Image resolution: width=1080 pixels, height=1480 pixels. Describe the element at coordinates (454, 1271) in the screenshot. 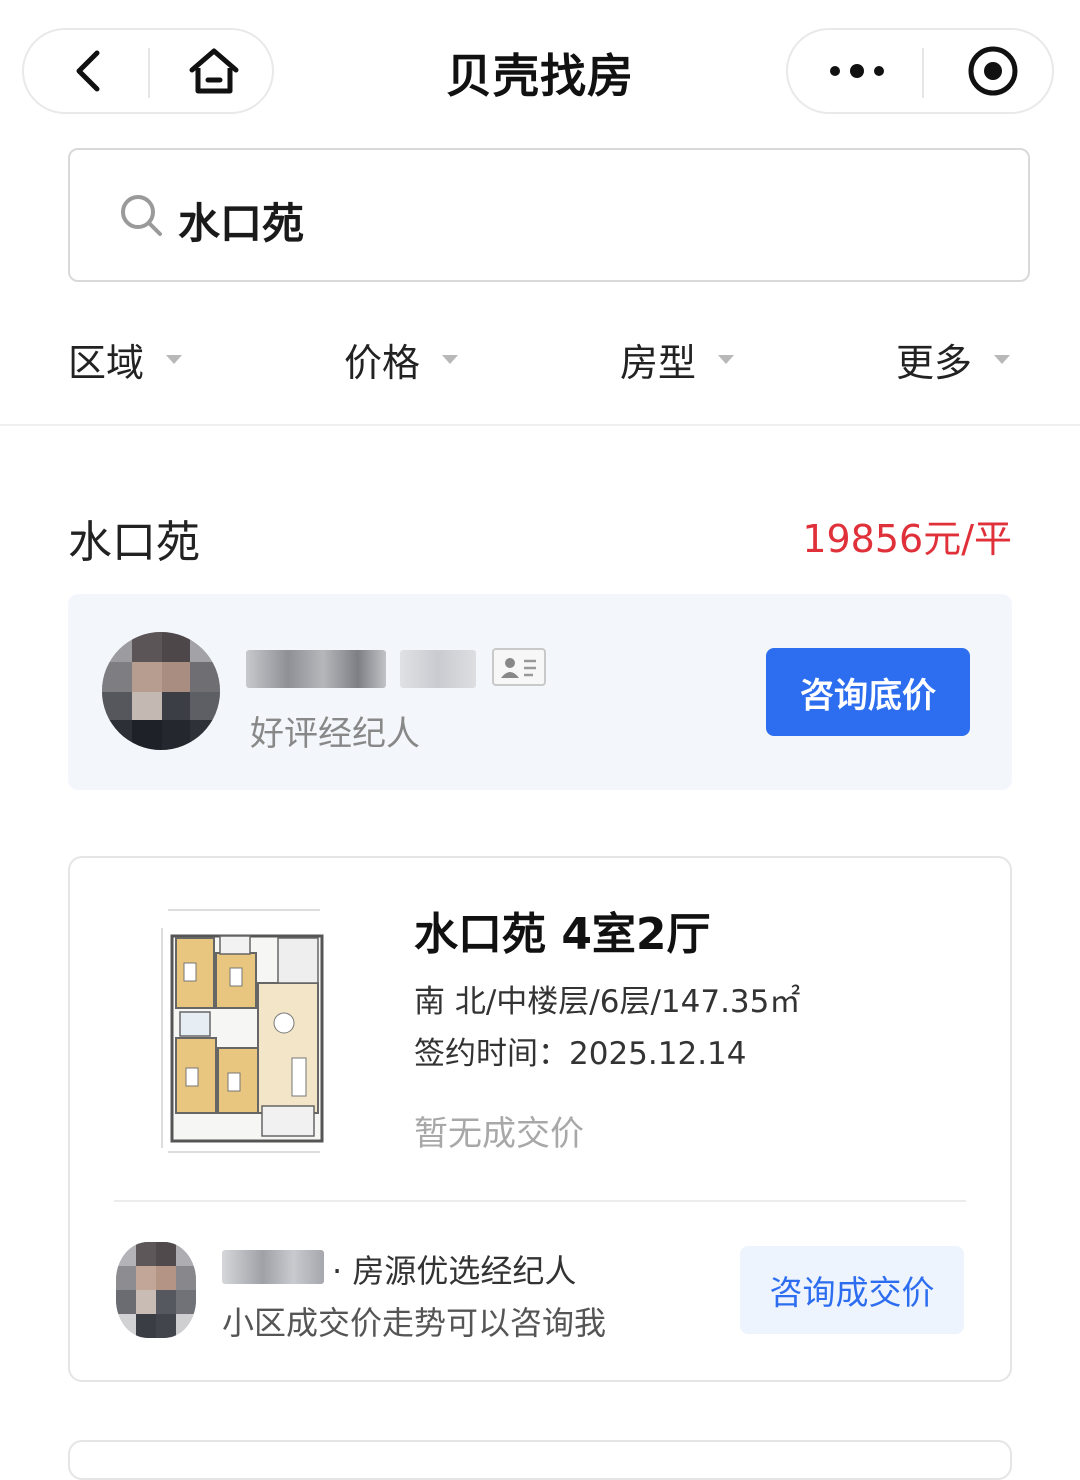

I see `listing-agent-role: · 房源优选经纪人` at that location.